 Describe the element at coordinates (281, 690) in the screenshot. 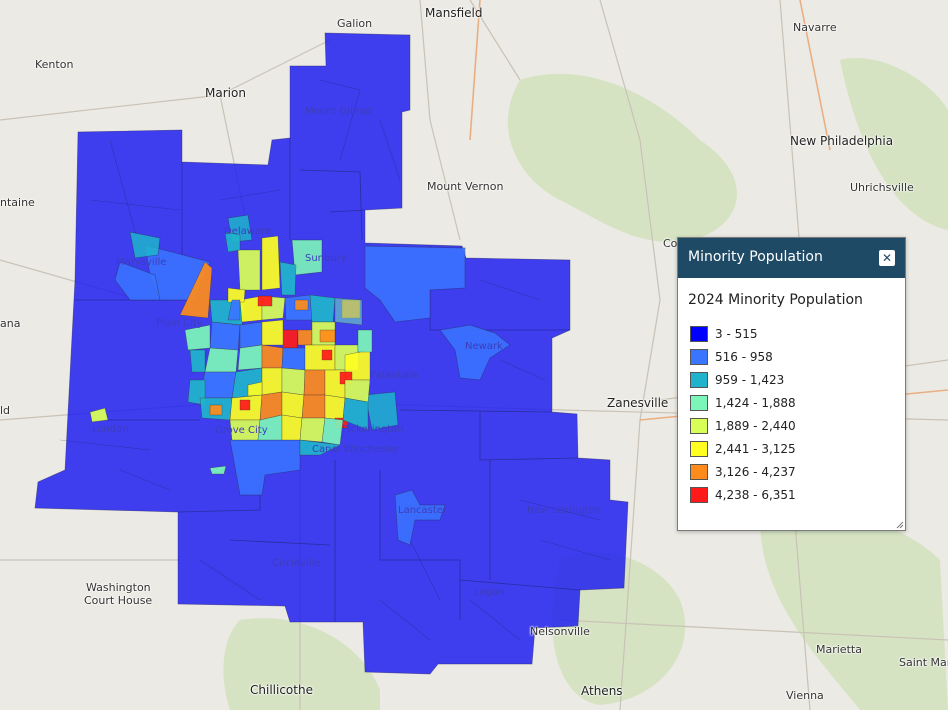

I see `map-label-chillicothe: Chillicothe` at that location.